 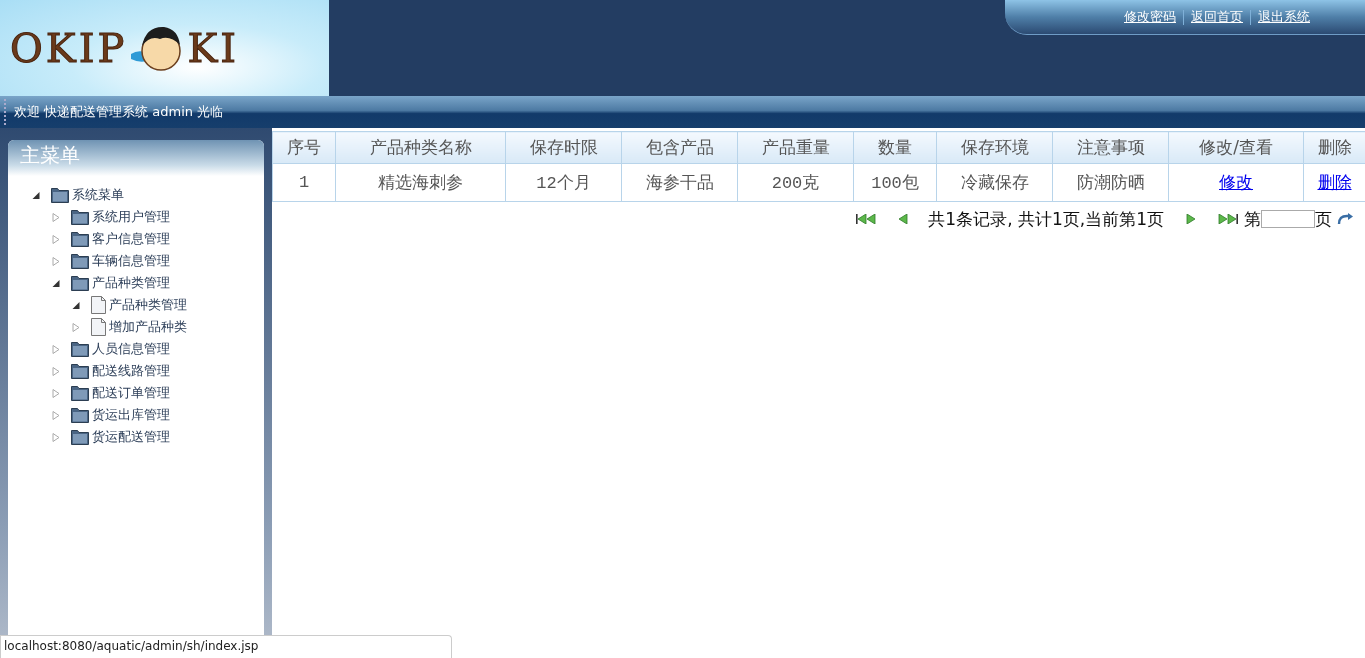 I want to click on table-cell: 1, so click(x=304, y=182).